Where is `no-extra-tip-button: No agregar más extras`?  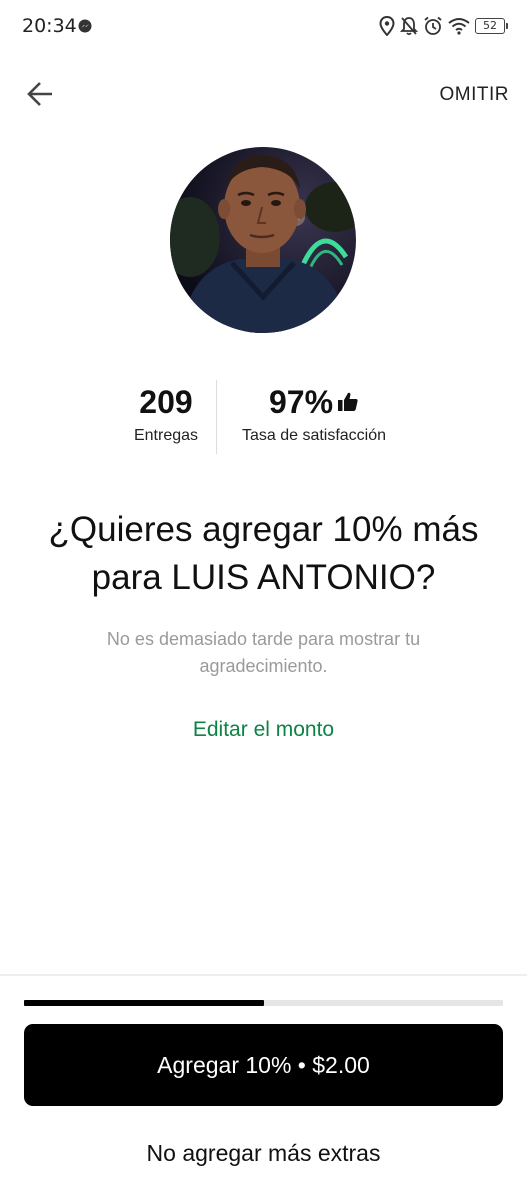 no-extra-tip-button: No agregar más extras is located at coordinates (263, 1153).